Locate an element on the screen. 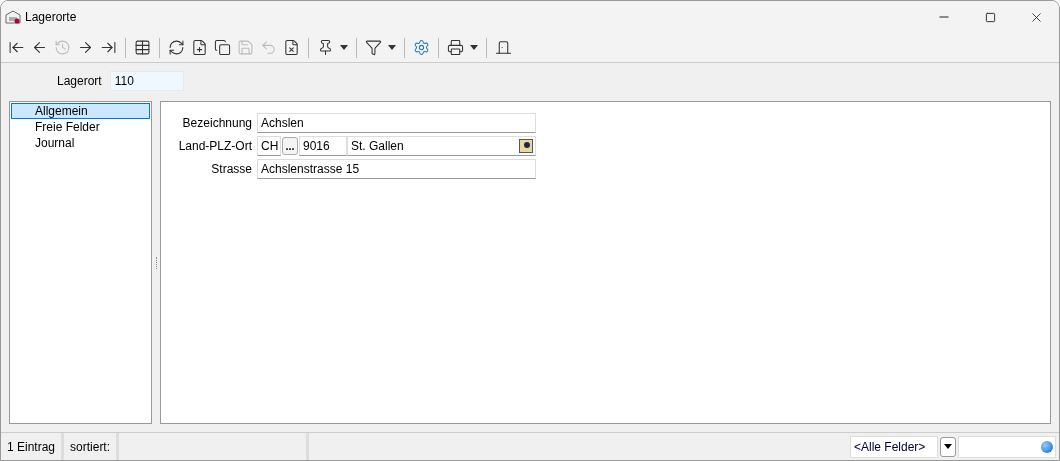 The width and height of the screenshot is (1060, 461). window-title: Lagerorte is located at coordinates (51, 17).